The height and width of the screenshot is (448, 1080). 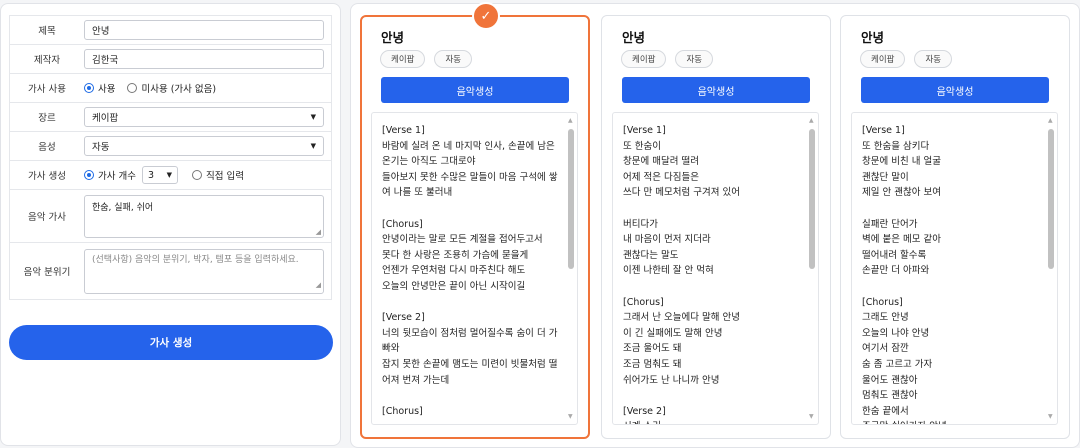 What do you see at coordinates (196, 175) in the screenshot?
I see `lyrics-direct-radio` at bounding box center [196, 175].